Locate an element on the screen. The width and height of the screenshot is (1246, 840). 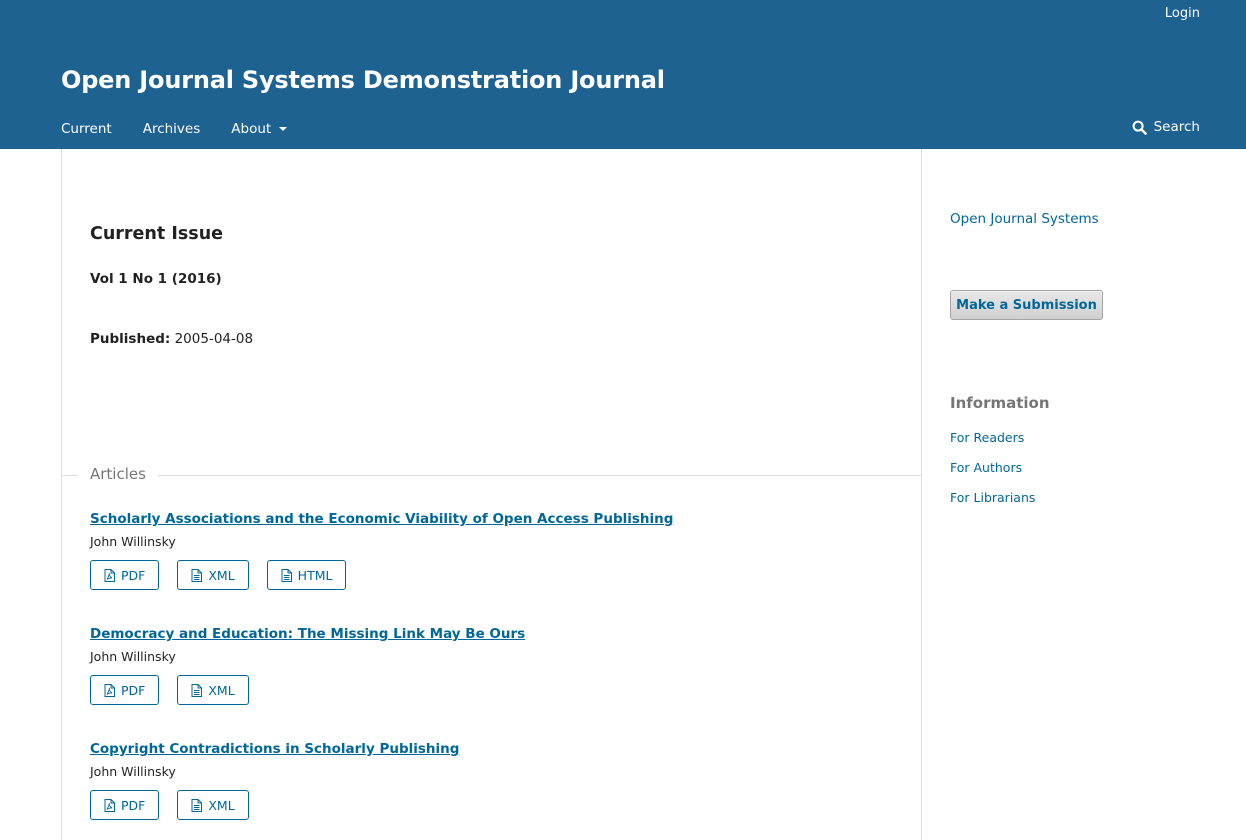
galley-links: PDF XML HTML is located at coordinates (500, 575).